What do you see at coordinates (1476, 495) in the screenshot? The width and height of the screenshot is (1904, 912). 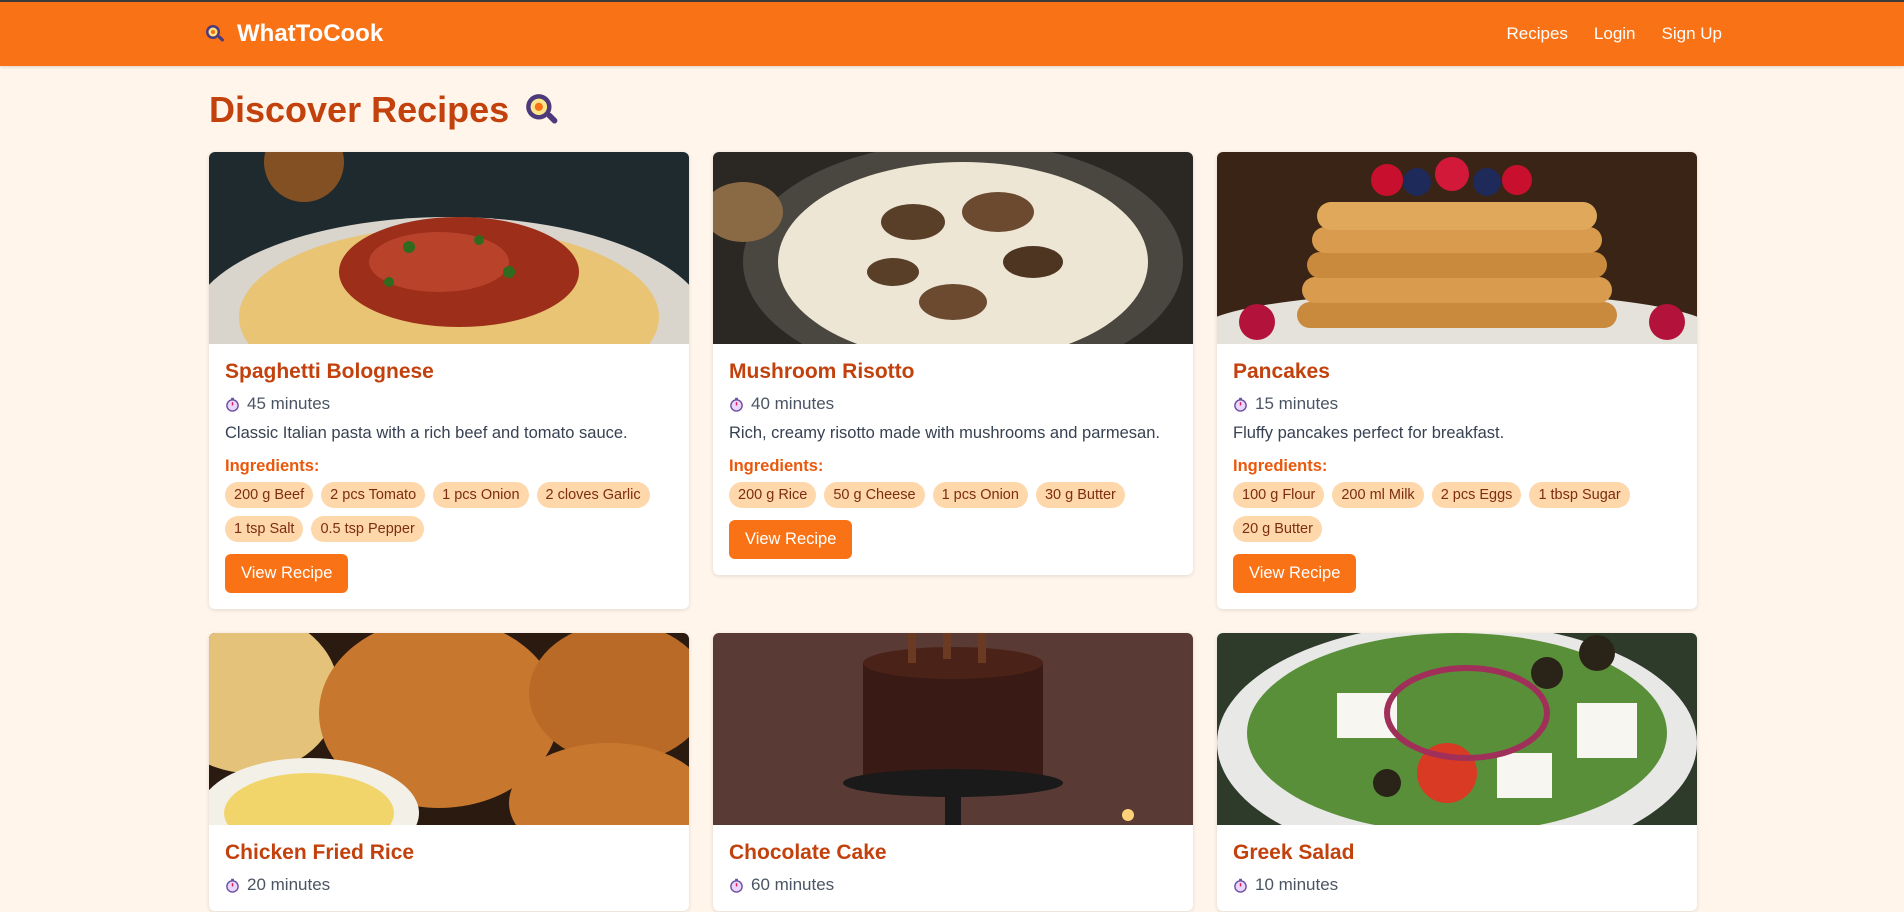 I see `ingredient-pill: 2 pcs Eggs` at bounding box center [1476, 495].